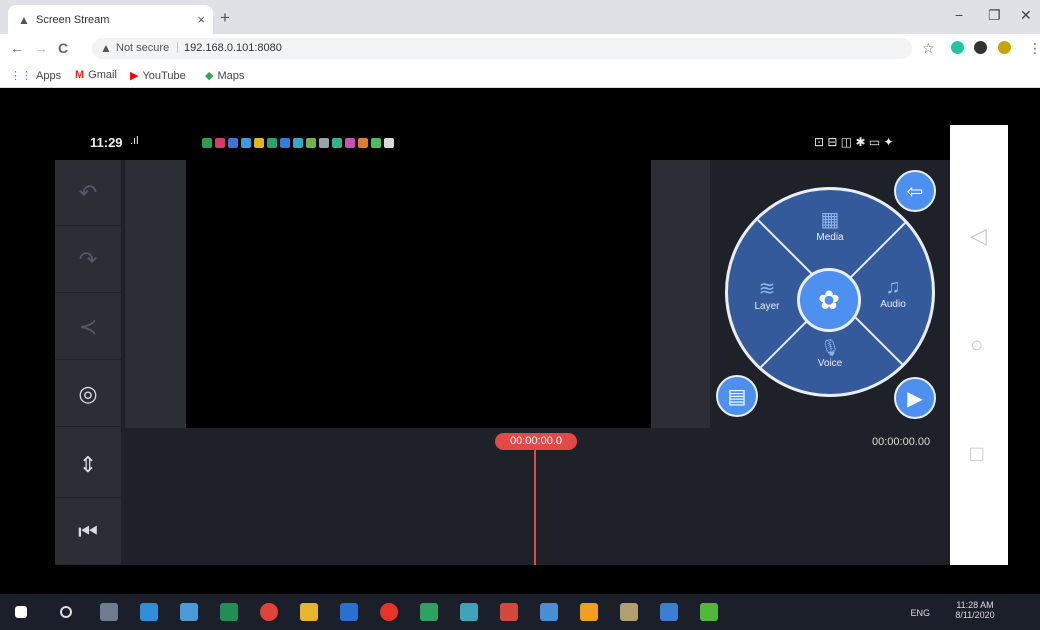 The width and height of the screenshot is (1040, 630). Describe the element at coordinates (134, 76) in the screenshot. I see `youtube-icon: ▶` at that location.